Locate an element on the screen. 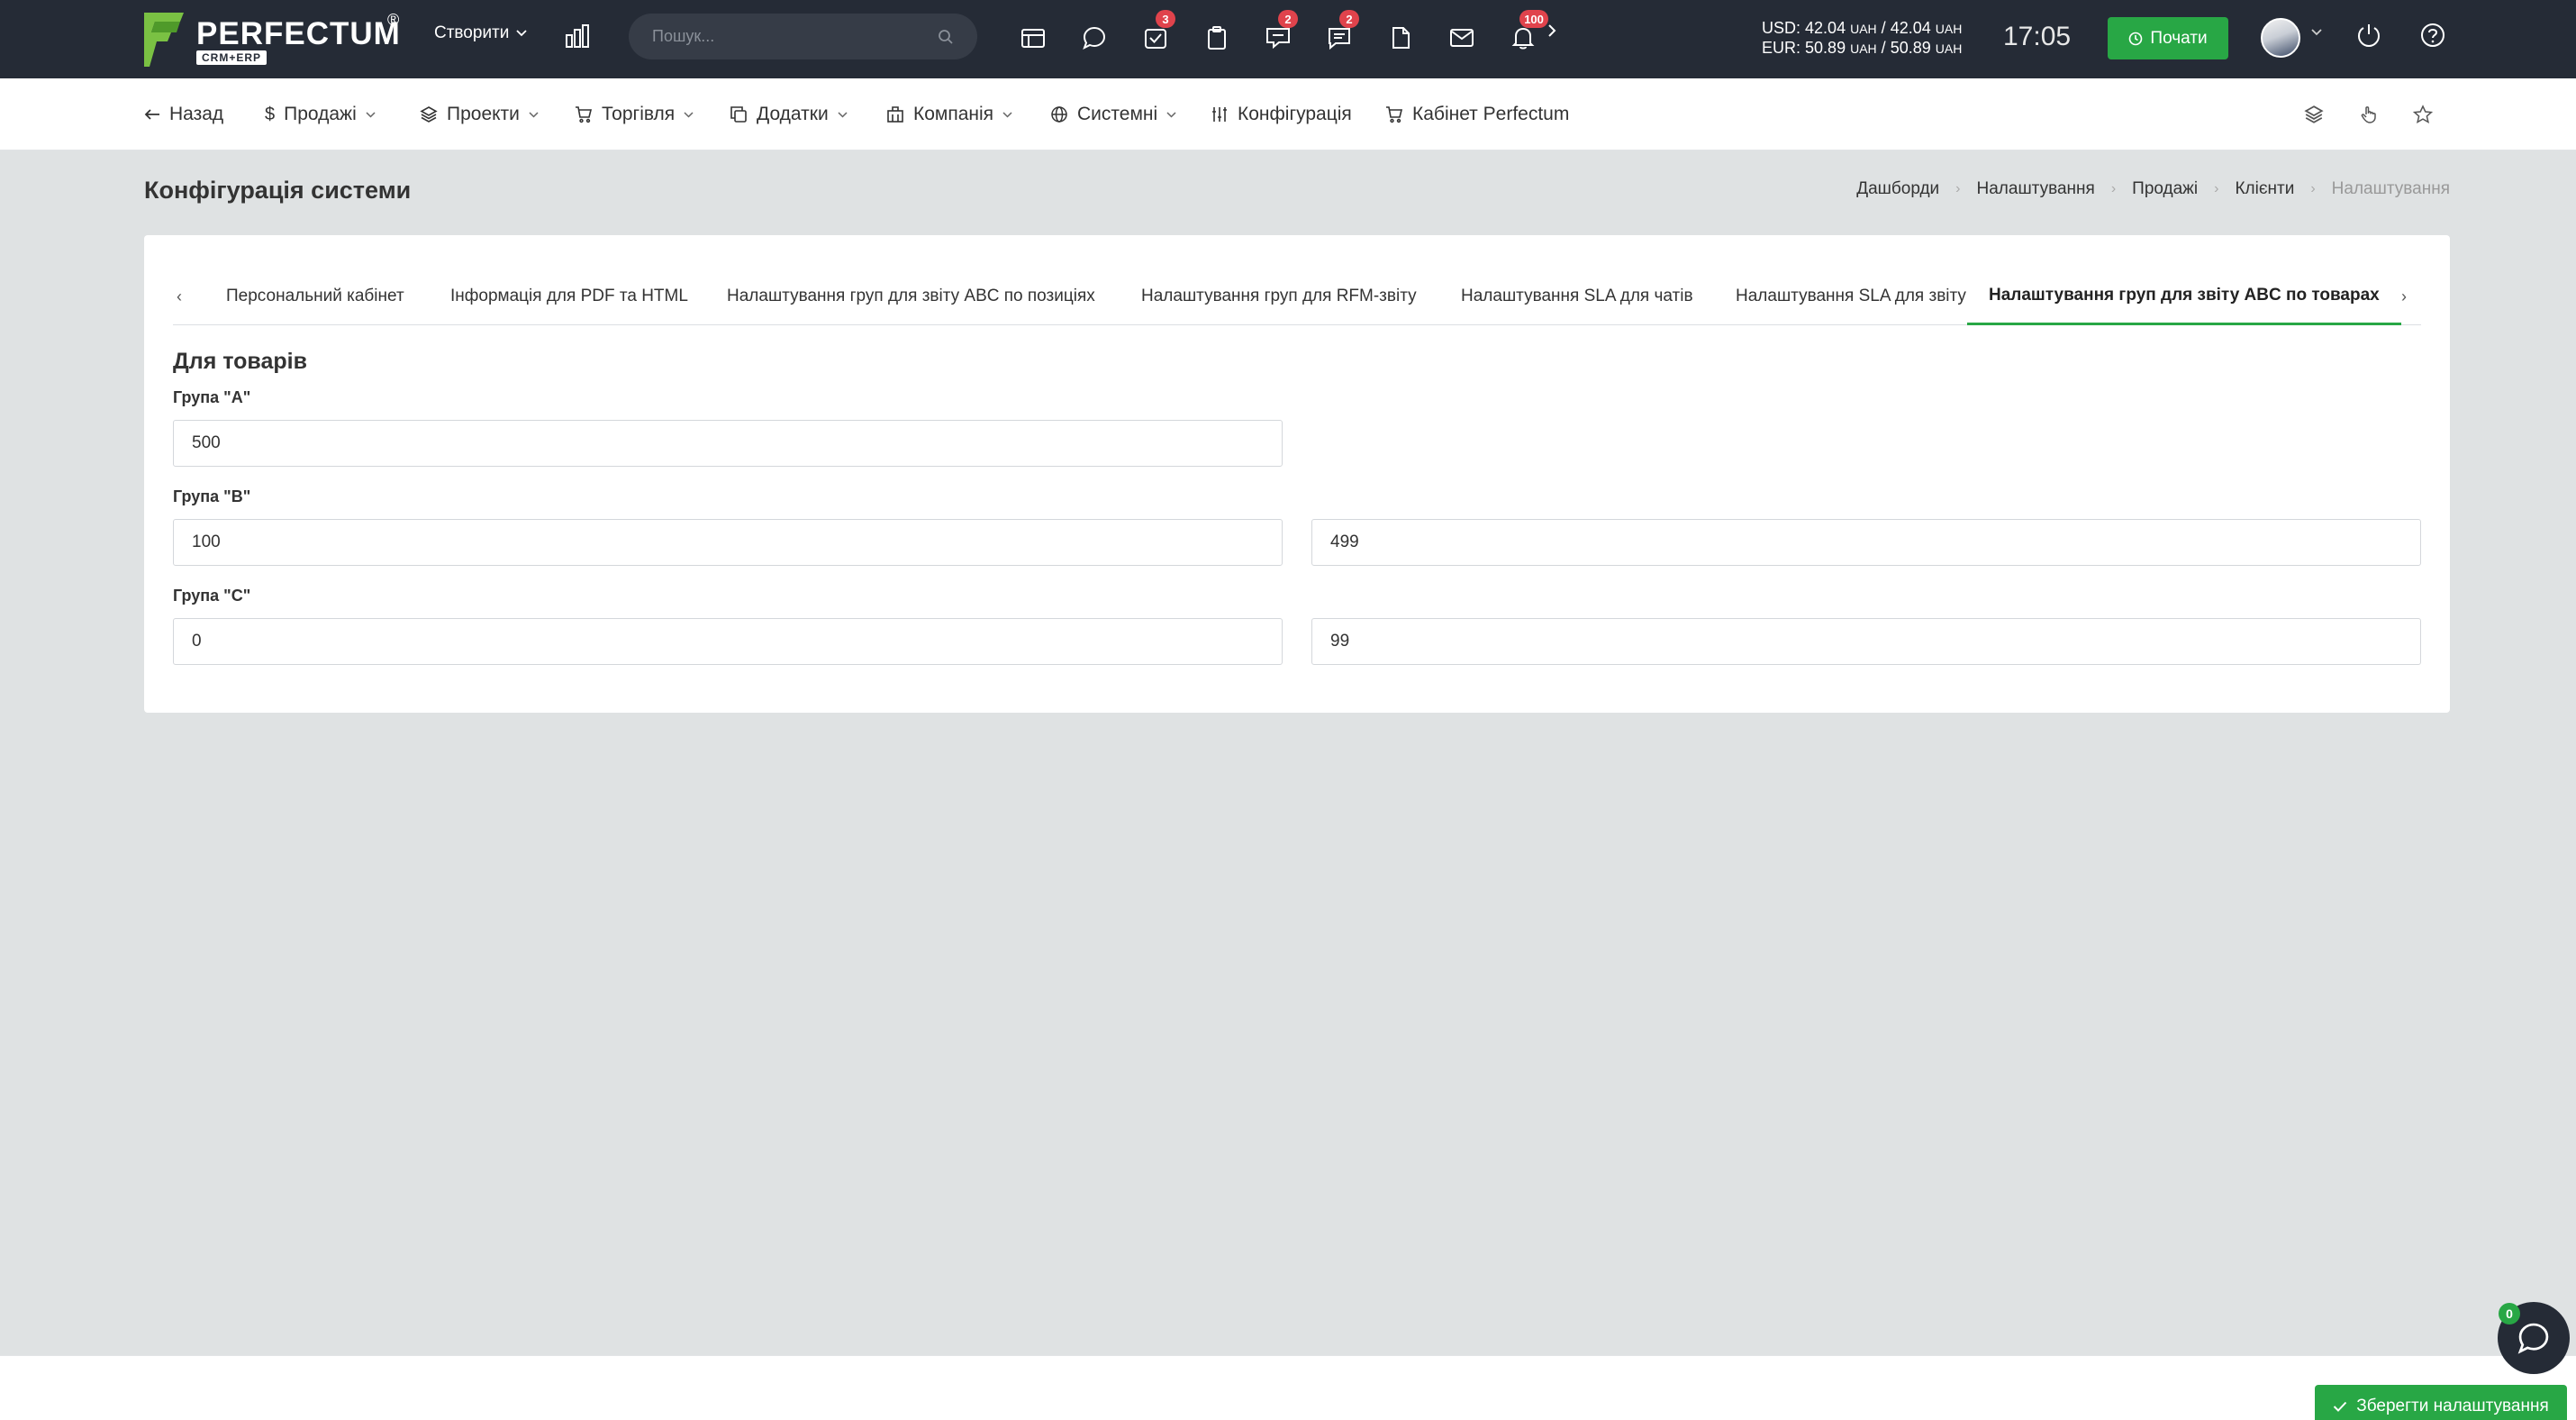 The height and width of the screenshot is (1420, 2576). calendar-icon is located at coordinates (1033, 38).